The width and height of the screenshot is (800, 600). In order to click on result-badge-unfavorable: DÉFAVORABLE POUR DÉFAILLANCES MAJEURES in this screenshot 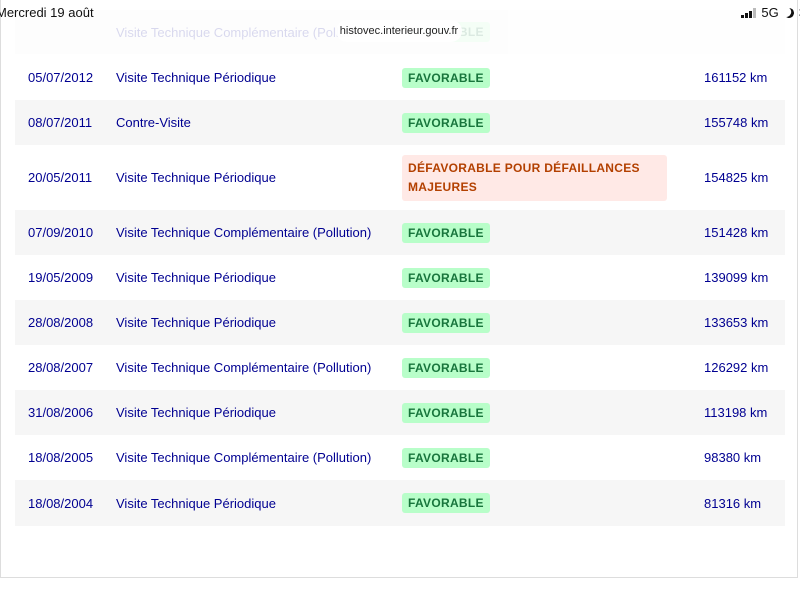, I will do `click(534, 177)`.